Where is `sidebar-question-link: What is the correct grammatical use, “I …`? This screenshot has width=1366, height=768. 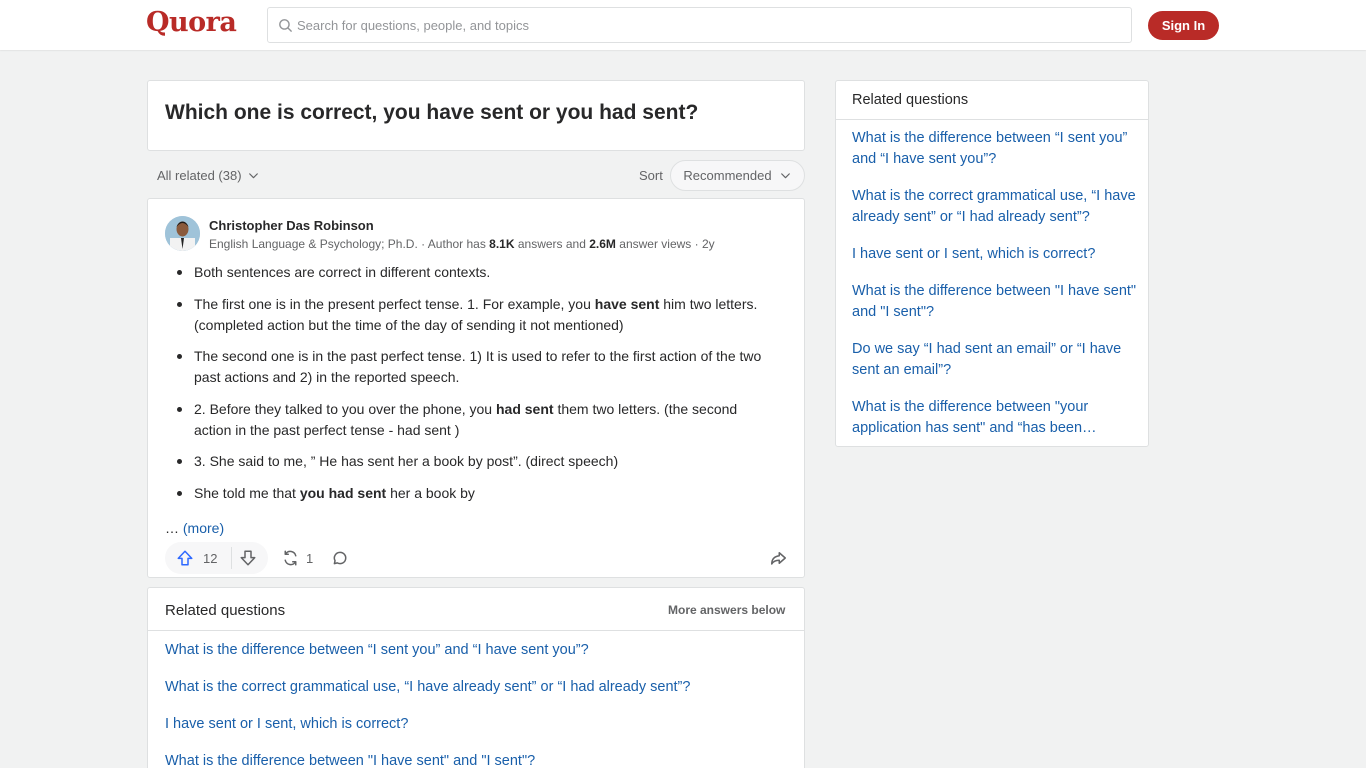
sidebar-question-link: What is the correct grammatical use, “I … is located at coordinates (994, 207).